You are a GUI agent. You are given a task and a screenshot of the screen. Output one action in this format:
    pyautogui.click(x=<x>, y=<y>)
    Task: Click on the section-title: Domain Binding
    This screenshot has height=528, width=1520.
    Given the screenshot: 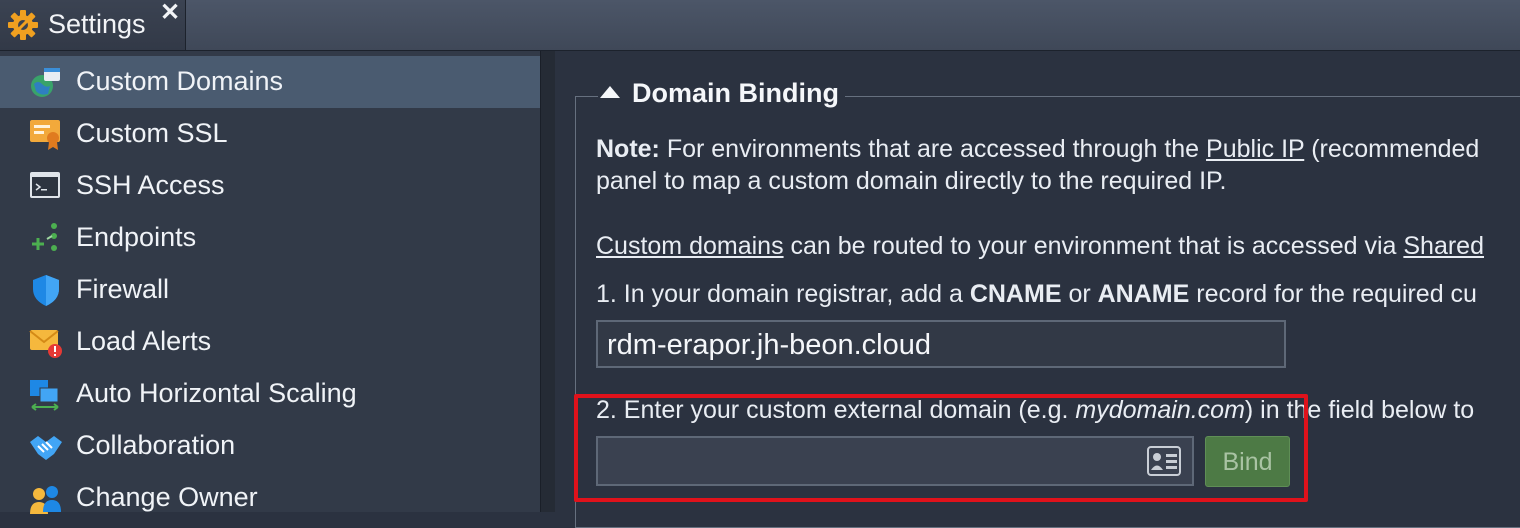 What is the action you would take?
    pyautogui.click(x=721, y=96)
    